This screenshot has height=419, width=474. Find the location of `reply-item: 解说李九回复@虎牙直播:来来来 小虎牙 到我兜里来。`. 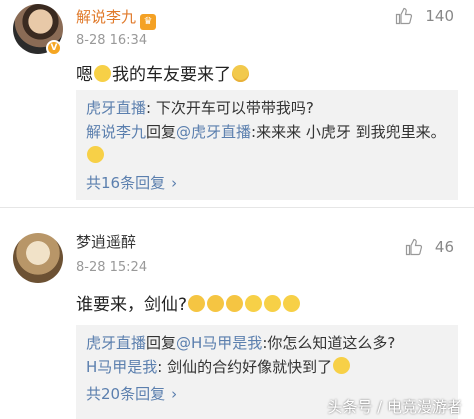

reply-item: 解说李九回复@虎牙直播:来来来 小虎牙 到我兜里来。 is located at coordinates (267, 144).